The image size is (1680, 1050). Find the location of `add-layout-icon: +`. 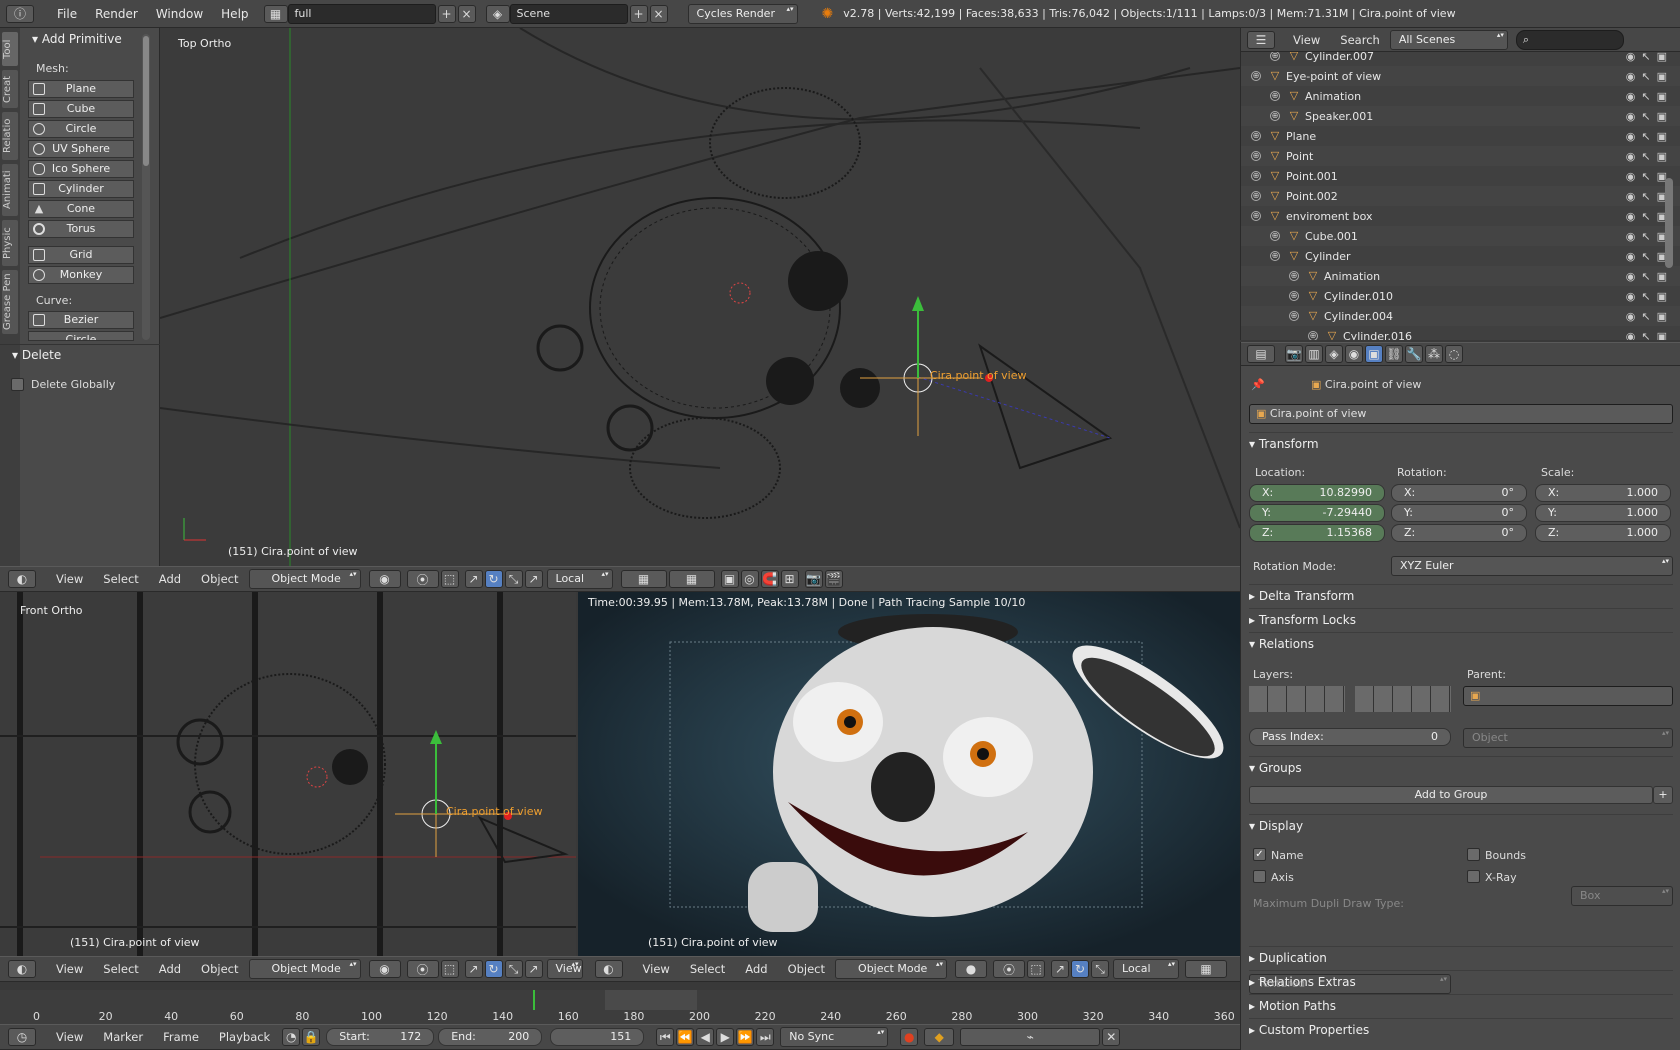

add-layout-icon: + is located at coordinates (446, 13).